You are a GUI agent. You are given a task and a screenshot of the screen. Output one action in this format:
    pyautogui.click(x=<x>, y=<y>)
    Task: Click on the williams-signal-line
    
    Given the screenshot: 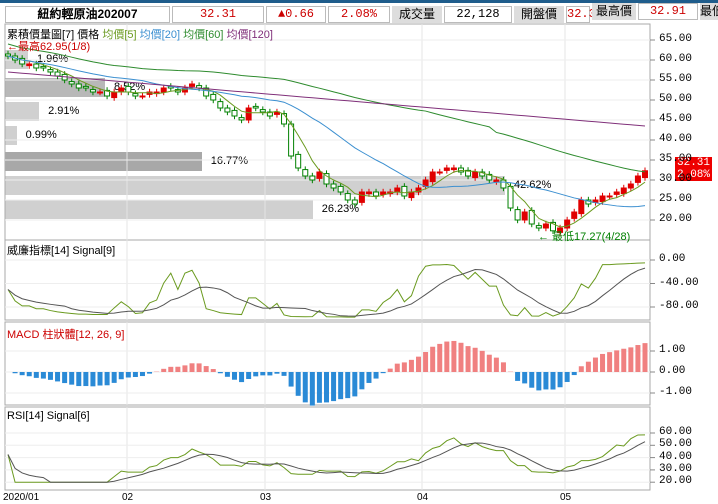 What is the action you would take?
    pyautogui.click(x=326, y=292)
    